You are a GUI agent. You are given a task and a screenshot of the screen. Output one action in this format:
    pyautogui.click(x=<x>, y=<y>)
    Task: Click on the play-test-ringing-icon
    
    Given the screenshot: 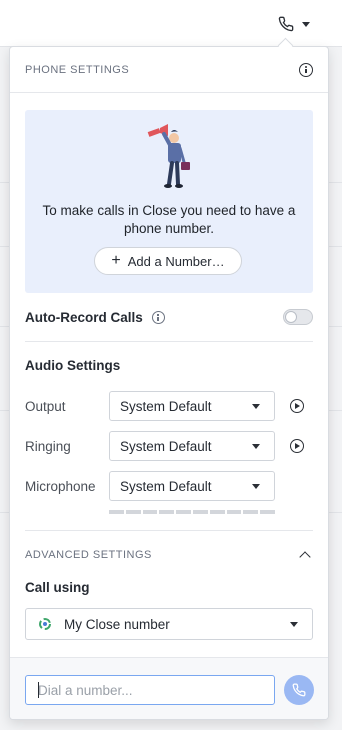 What is the action you would take?
    pyautogui.click(x=297, y=446)
    